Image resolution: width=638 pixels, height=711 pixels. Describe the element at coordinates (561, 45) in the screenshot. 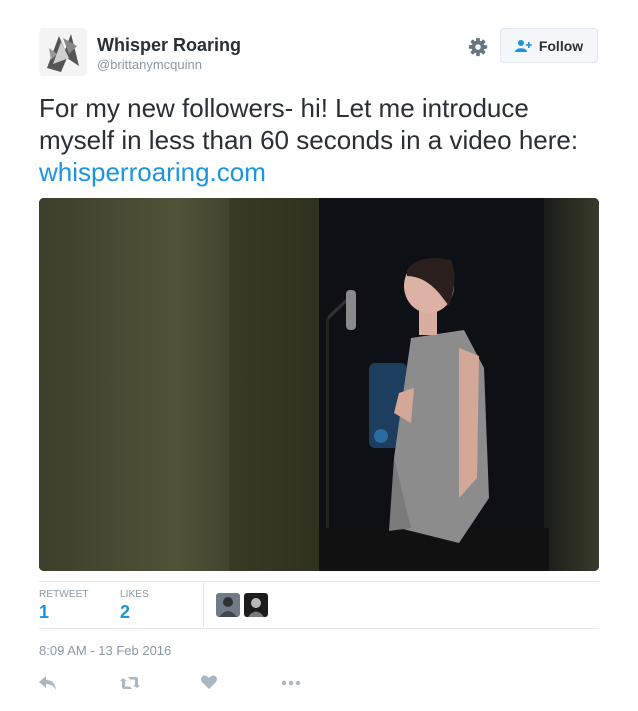

I see `follow-button-label: Follow` at that location.